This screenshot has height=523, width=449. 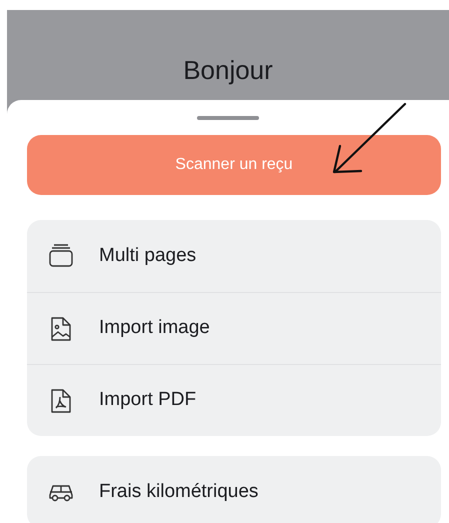 I want to click on page-title: Bonjour, so click(x=228, y=70).